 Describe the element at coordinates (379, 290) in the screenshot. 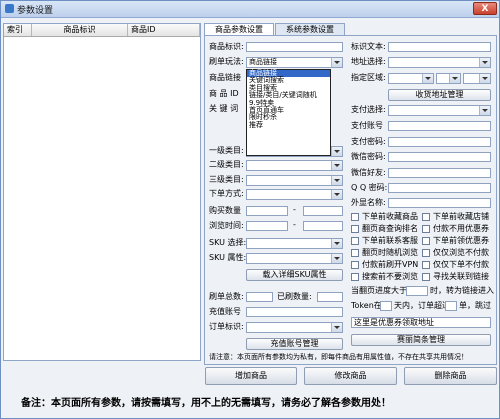

I see `label-page-progress: 当翻页进度大于` at that location.